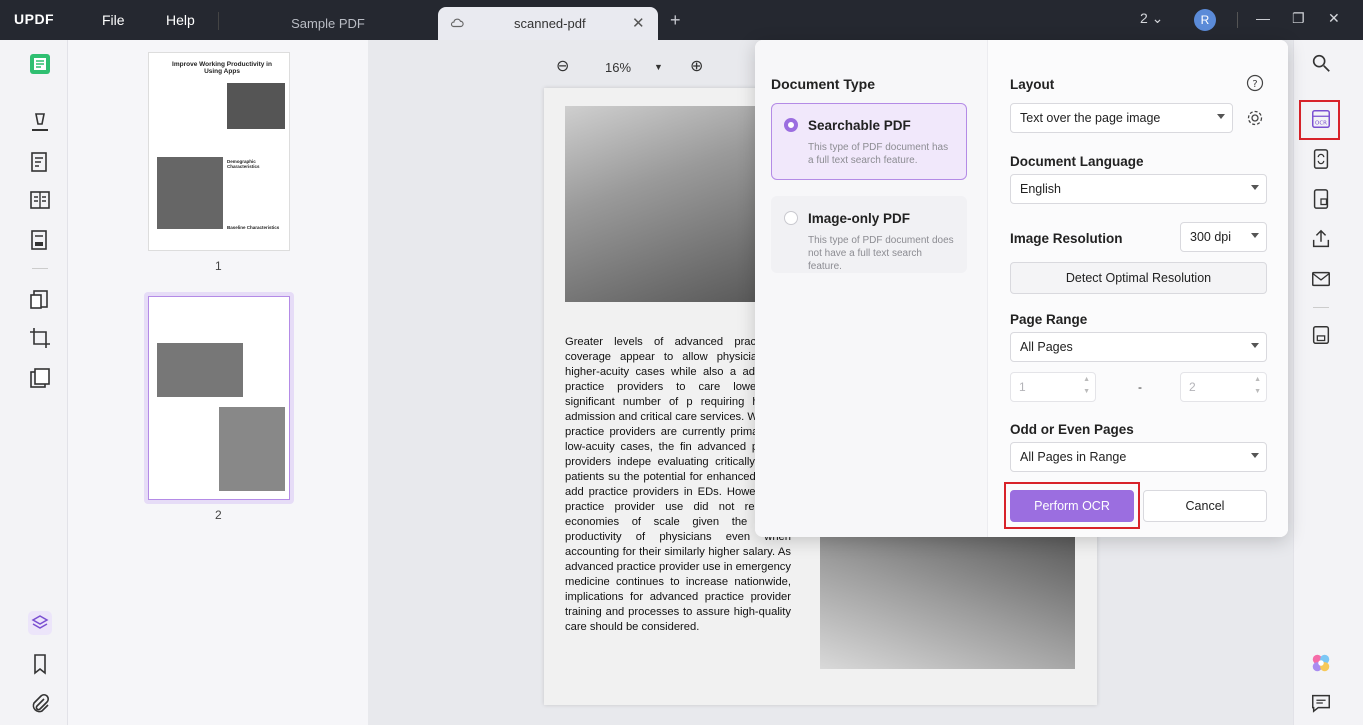 The image size is (1363, 725). I want to click on odd-even-label: Odd or Even Pages, so click(1072, 429).